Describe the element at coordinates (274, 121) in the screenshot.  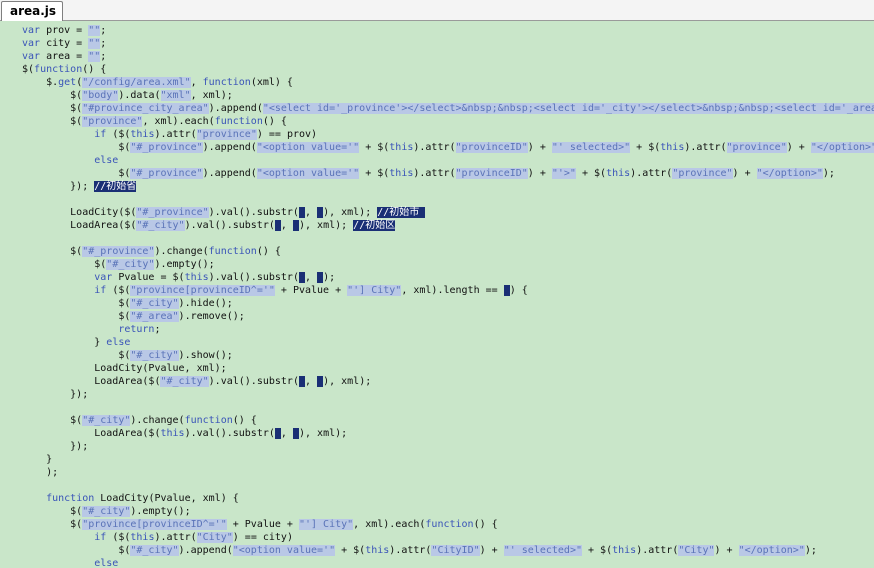
I see `code-text: () {` at that location.